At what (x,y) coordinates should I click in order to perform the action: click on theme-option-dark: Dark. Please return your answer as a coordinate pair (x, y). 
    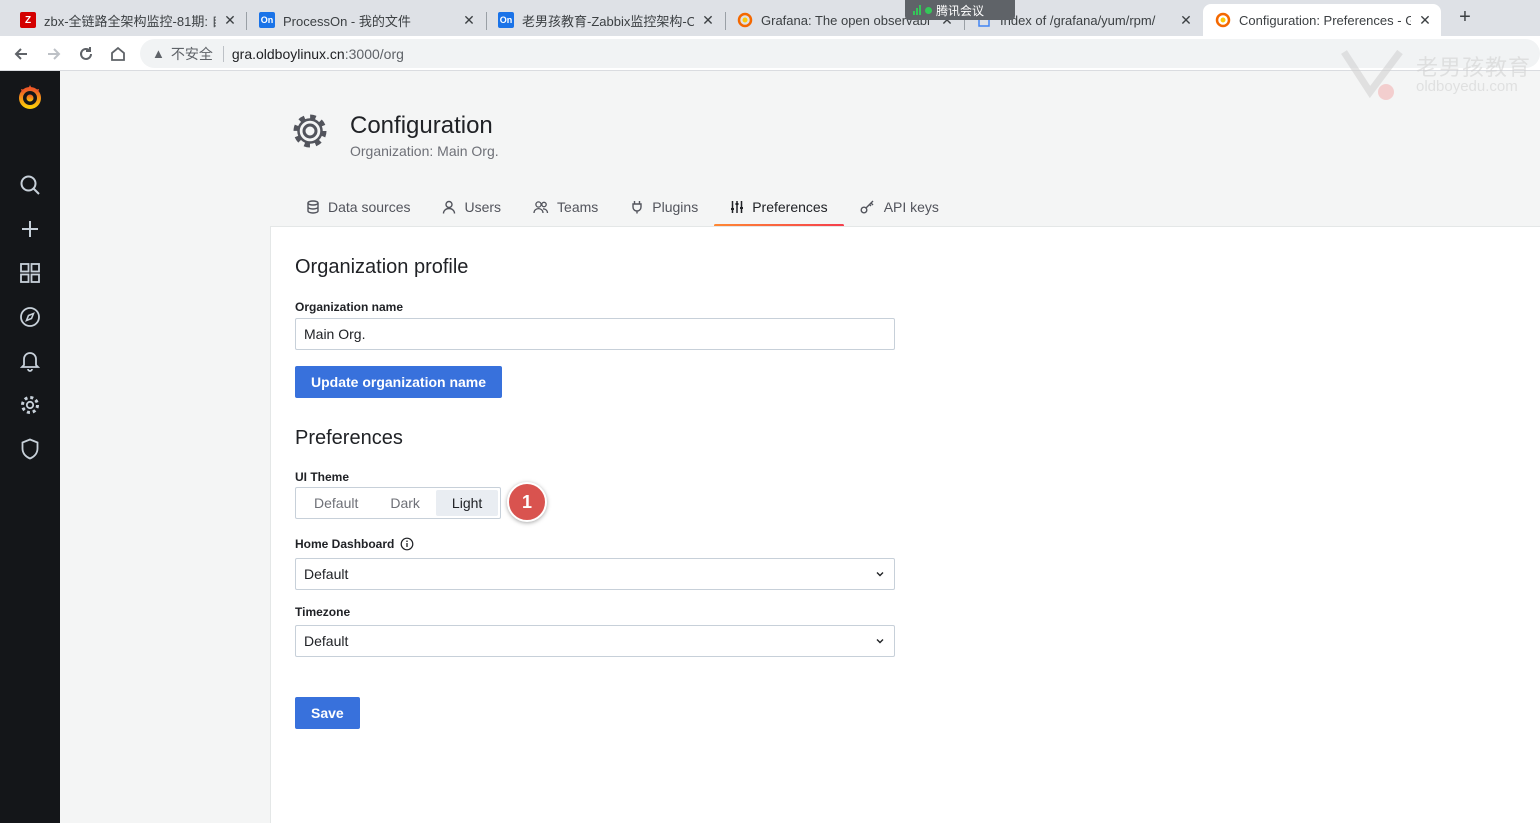
    Looking at the image, I should click on (405, 503).